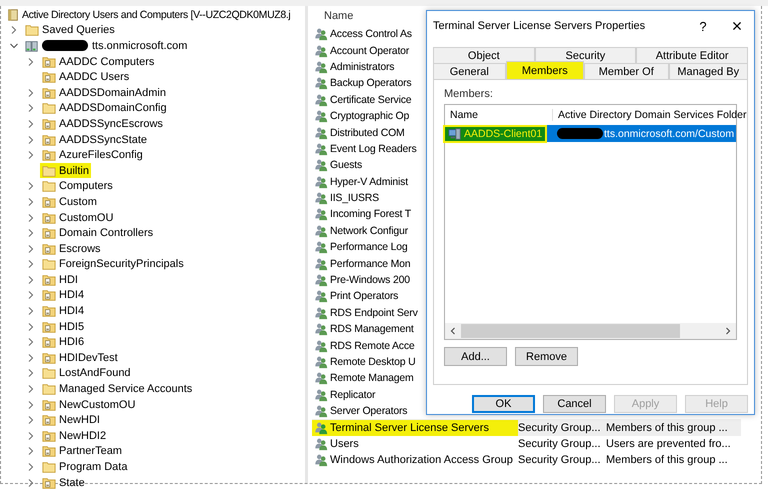 The width and height of the screenshot is (768, 489). Describe the element at coordinates (708, 71) in the screenshot. I see `tab: Managed By` at that location.